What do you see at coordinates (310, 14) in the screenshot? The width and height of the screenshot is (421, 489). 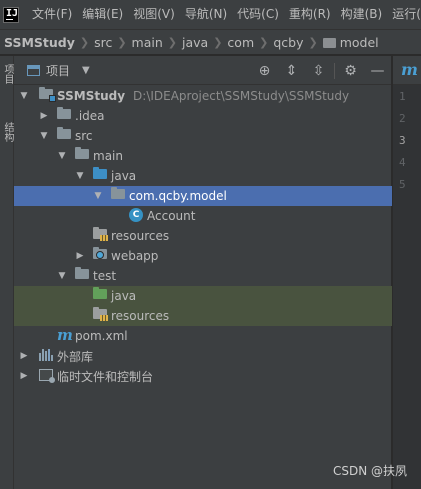 I see `menu-refactor: 重构(R)` at bounding box center [310, 14].